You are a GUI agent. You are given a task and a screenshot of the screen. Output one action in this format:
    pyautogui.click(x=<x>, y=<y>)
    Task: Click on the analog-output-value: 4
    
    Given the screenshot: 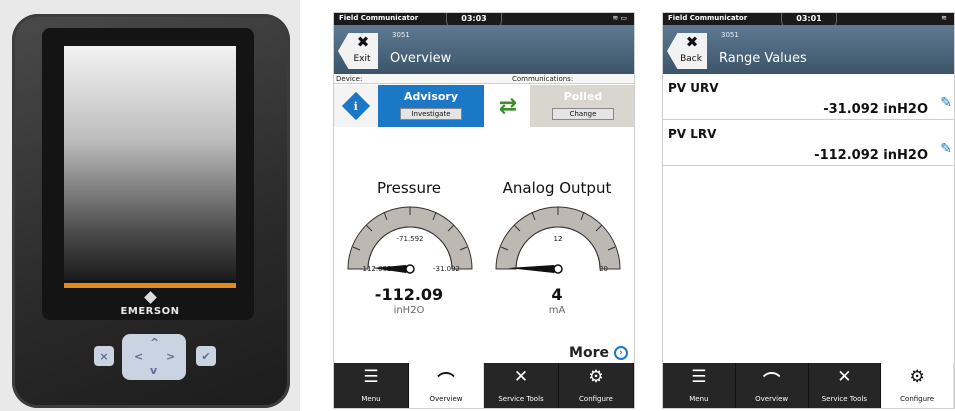 What is the action you would take?
    pyautogui.click(x=557, y=294)
    